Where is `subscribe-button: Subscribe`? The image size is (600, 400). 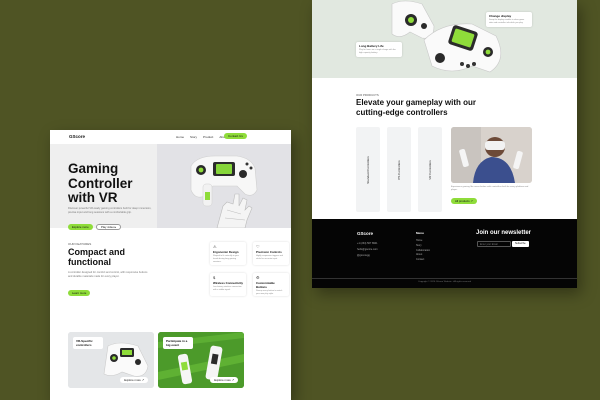
subscribe-button: Subscribe is located at coordinates (520, 244).